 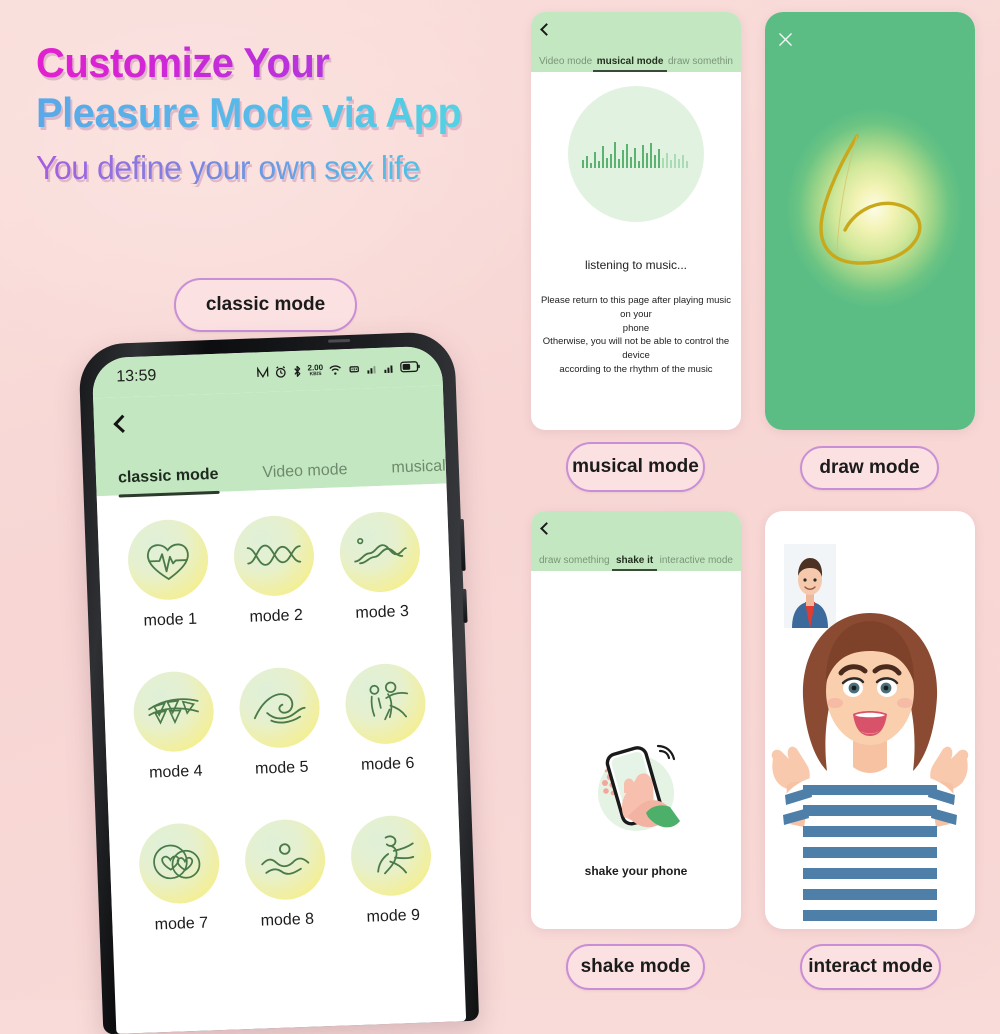 I want to click on wifi-icon, so click(x=335, y=369).